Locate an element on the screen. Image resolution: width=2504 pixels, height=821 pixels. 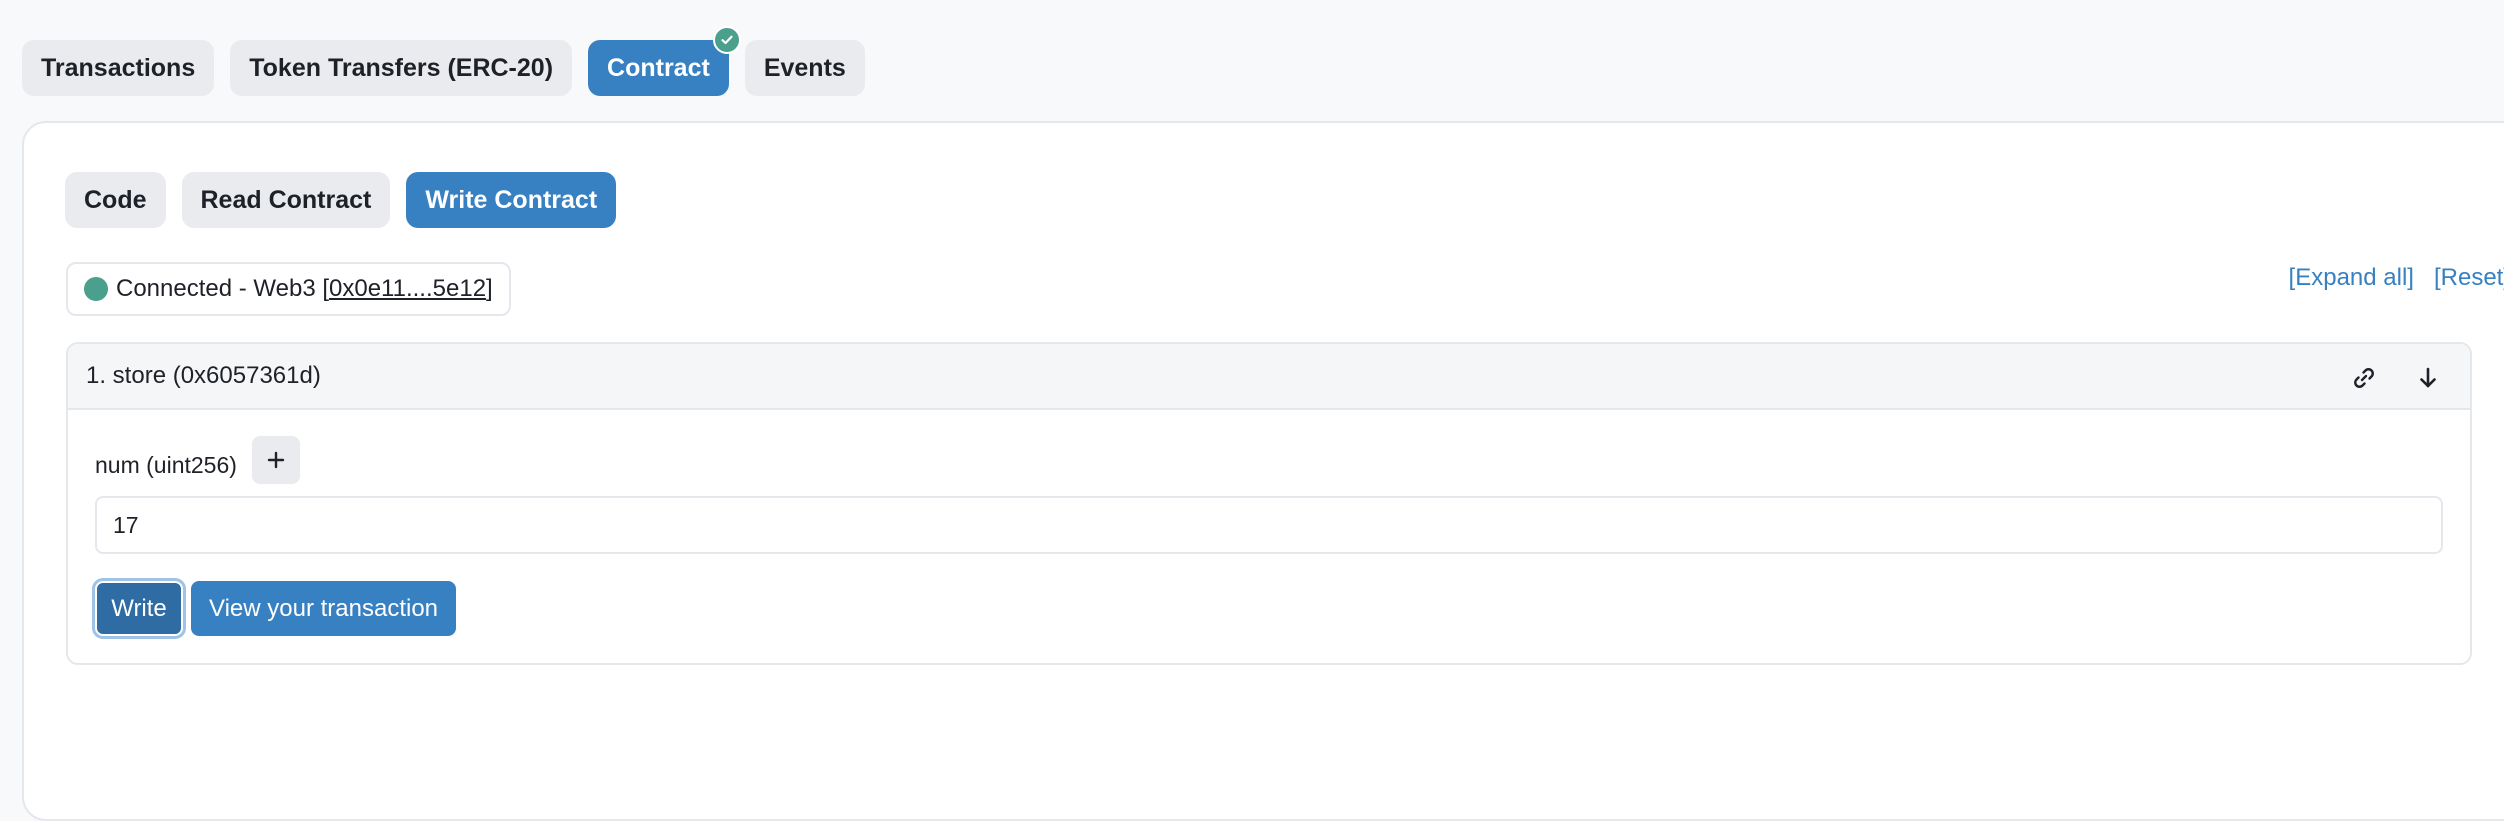
subtab-write-contract: Write Contract is located at coordinates (511, 200).